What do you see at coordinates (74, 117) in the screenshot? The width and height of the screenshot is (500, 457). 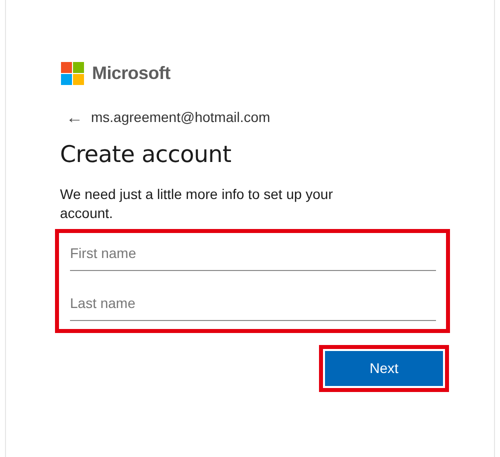 I see `back-button: ←` at bounding box center [74, 117].